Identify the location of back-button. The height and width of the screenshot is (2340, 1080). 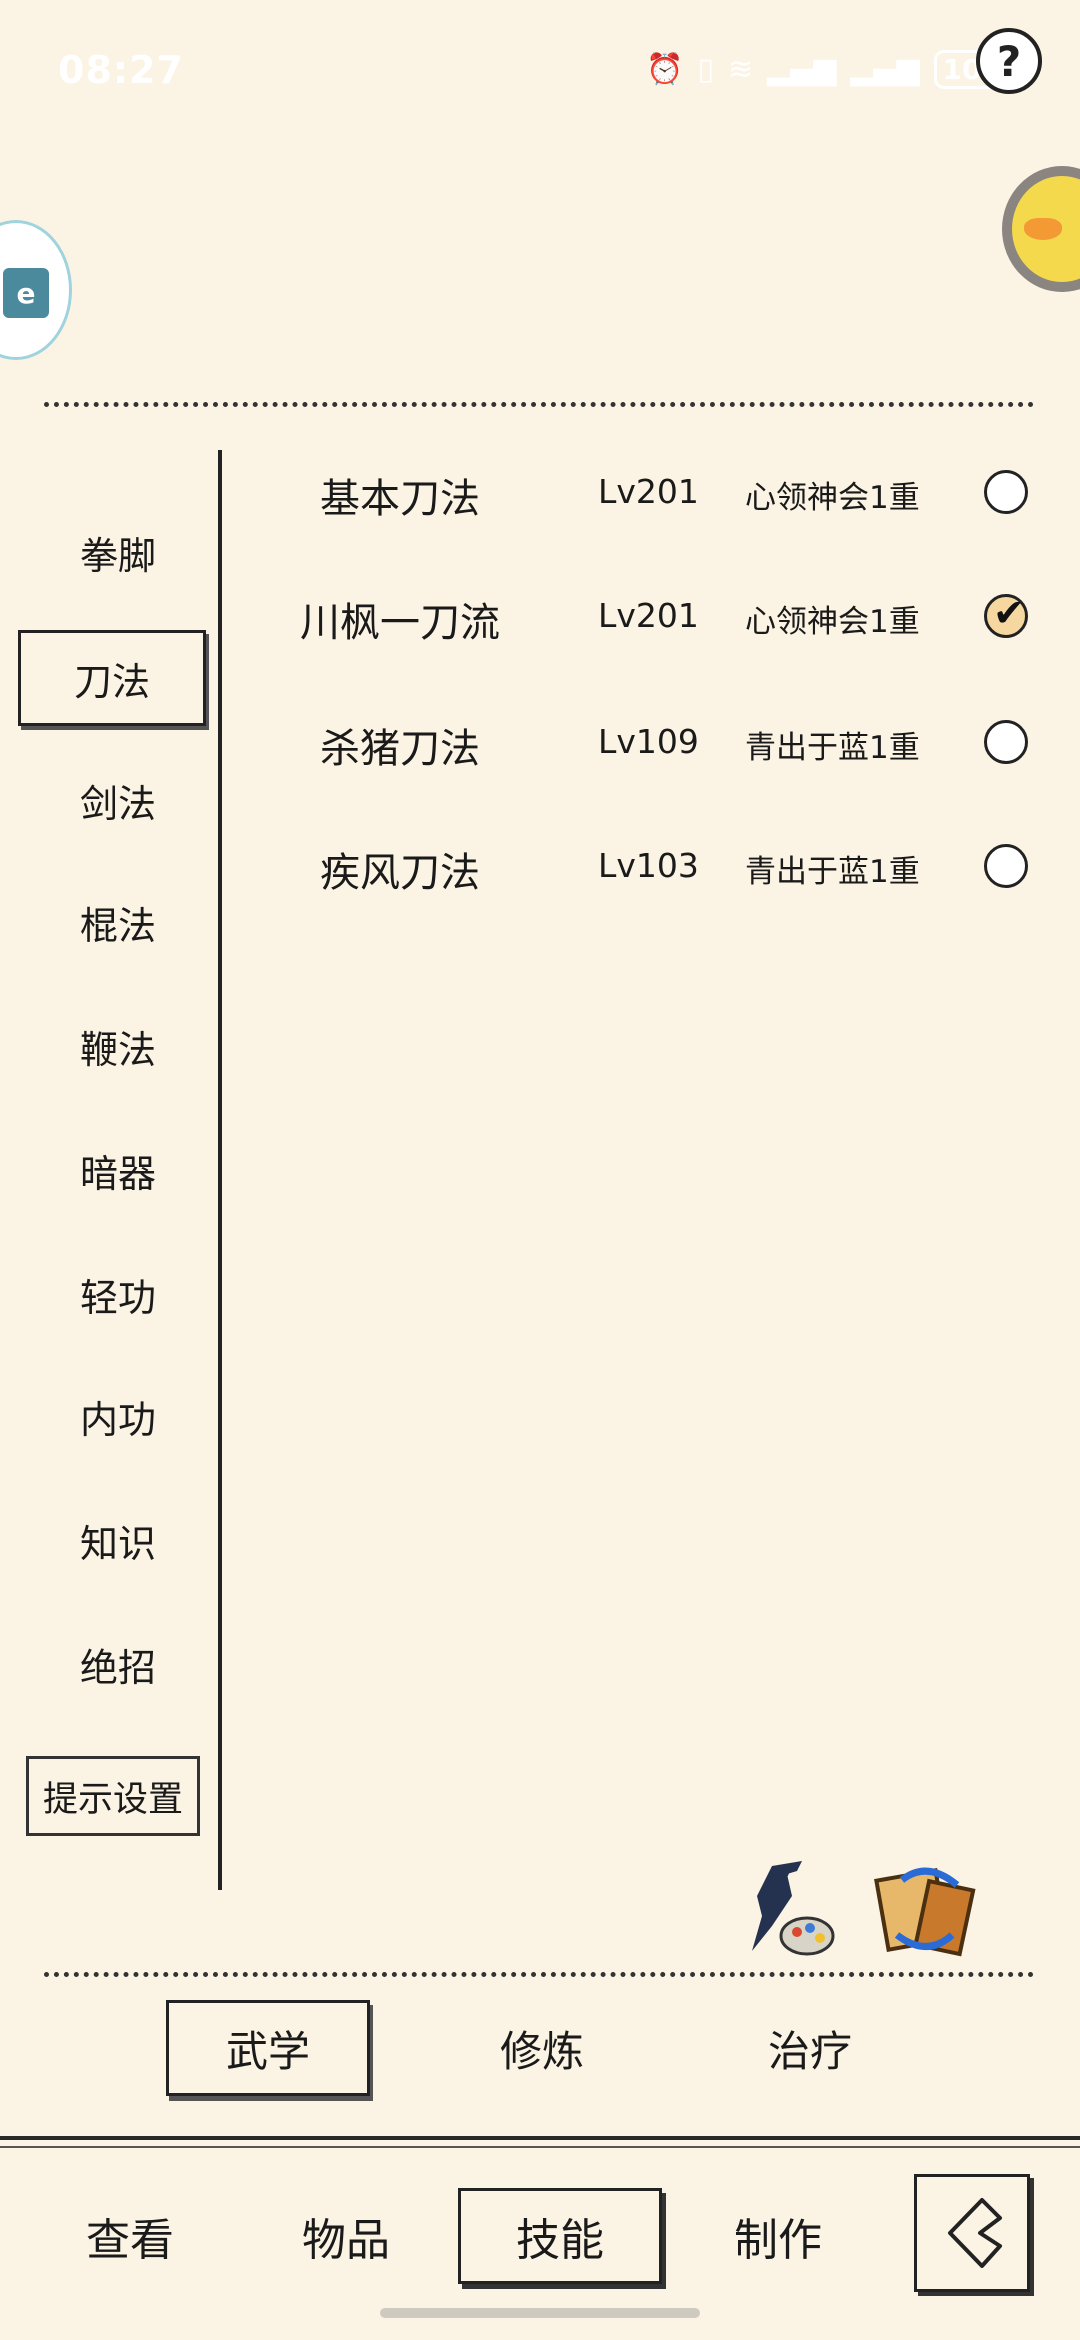
(972, 2233).